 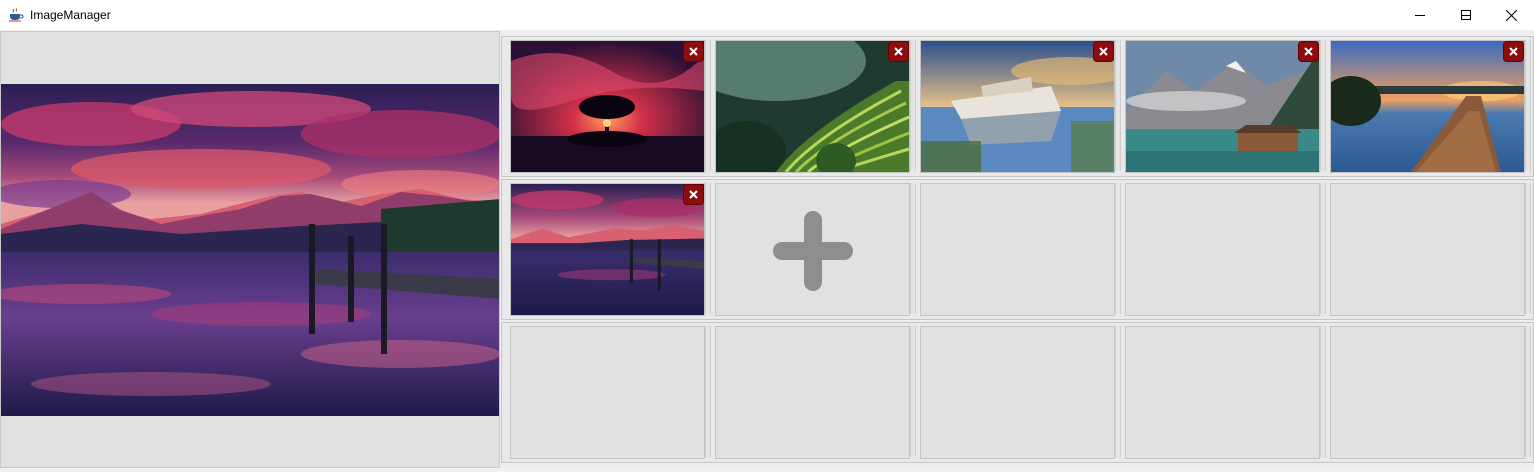 What do you see at coordinates (767, 15) in the screenshot?
I see `title-bar: ImageManager` at bounding box center [767, 15].